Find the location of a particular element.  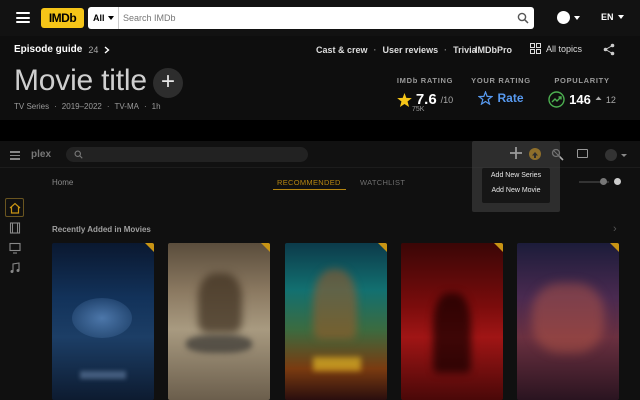

title-type: TV Series is located at coordinates (32, 106).